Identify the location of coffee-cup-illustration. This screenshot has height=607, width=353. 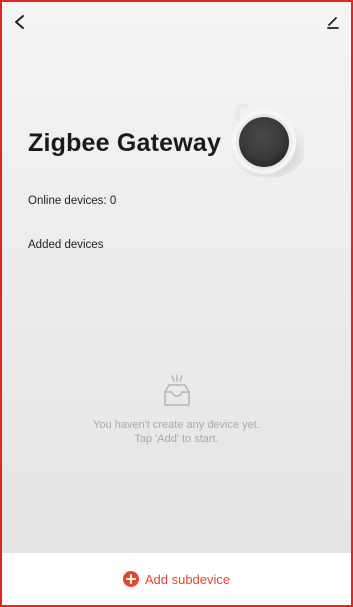
(267, 140).